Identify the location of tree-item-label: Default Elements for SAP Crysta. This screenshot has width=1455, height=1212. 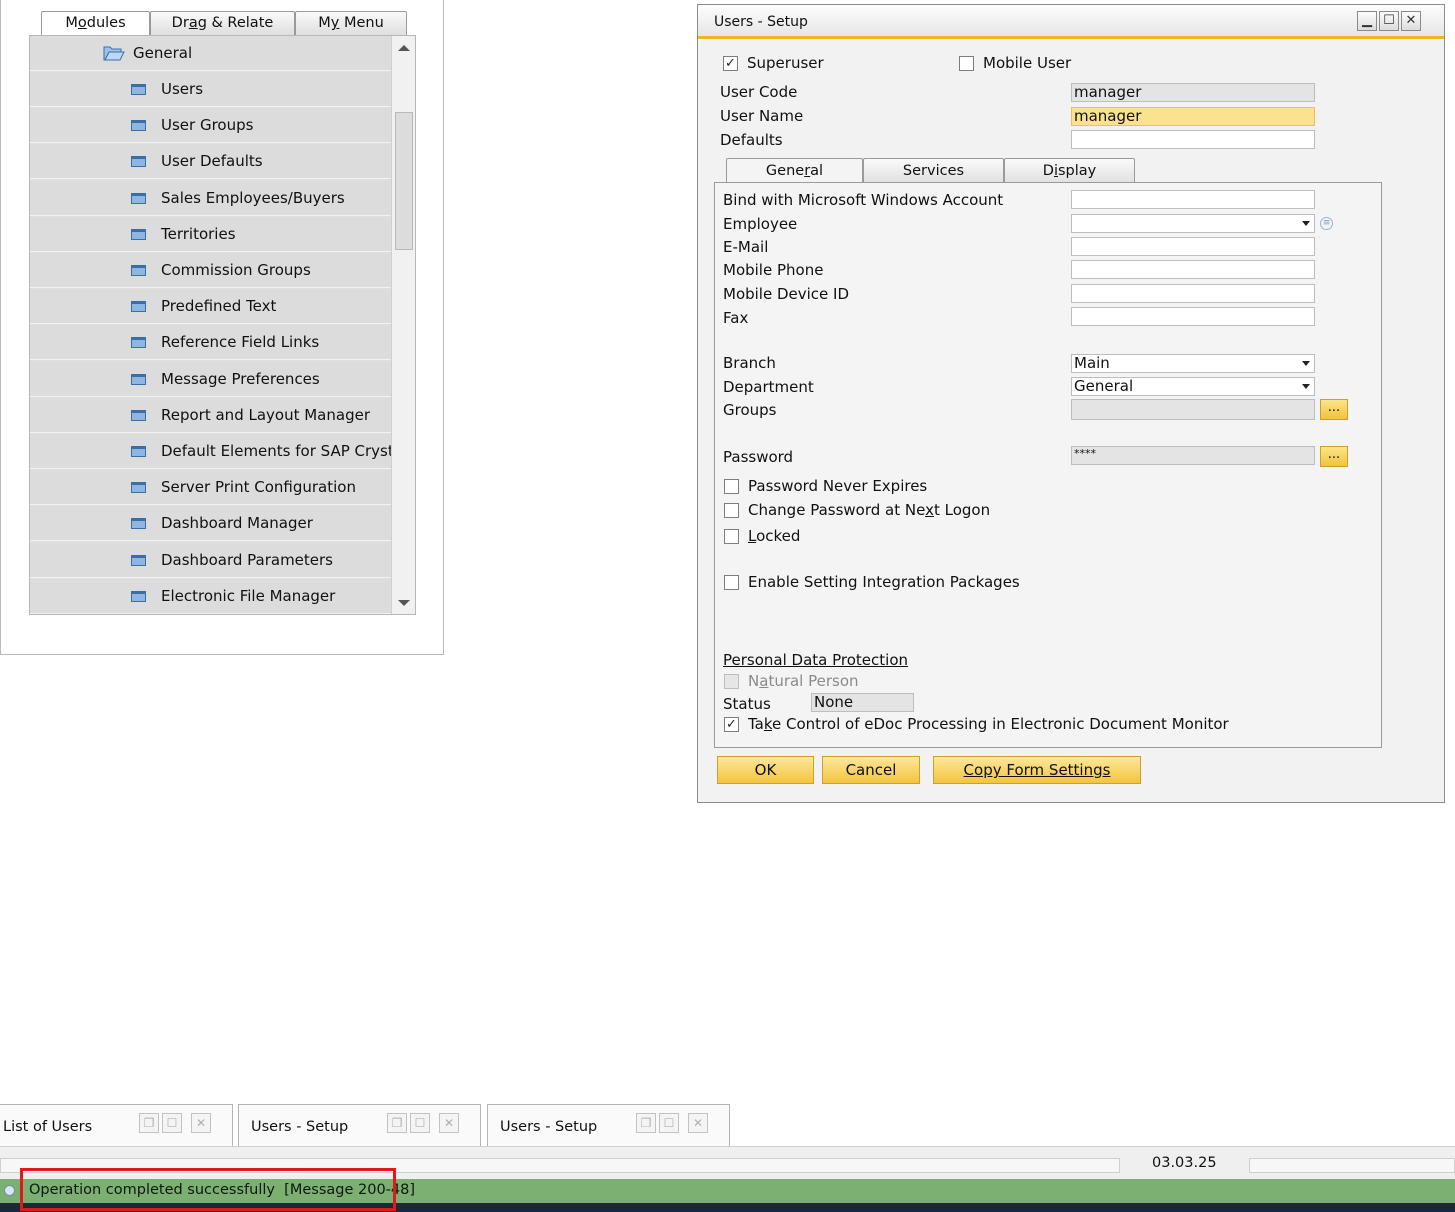
(282, 451).